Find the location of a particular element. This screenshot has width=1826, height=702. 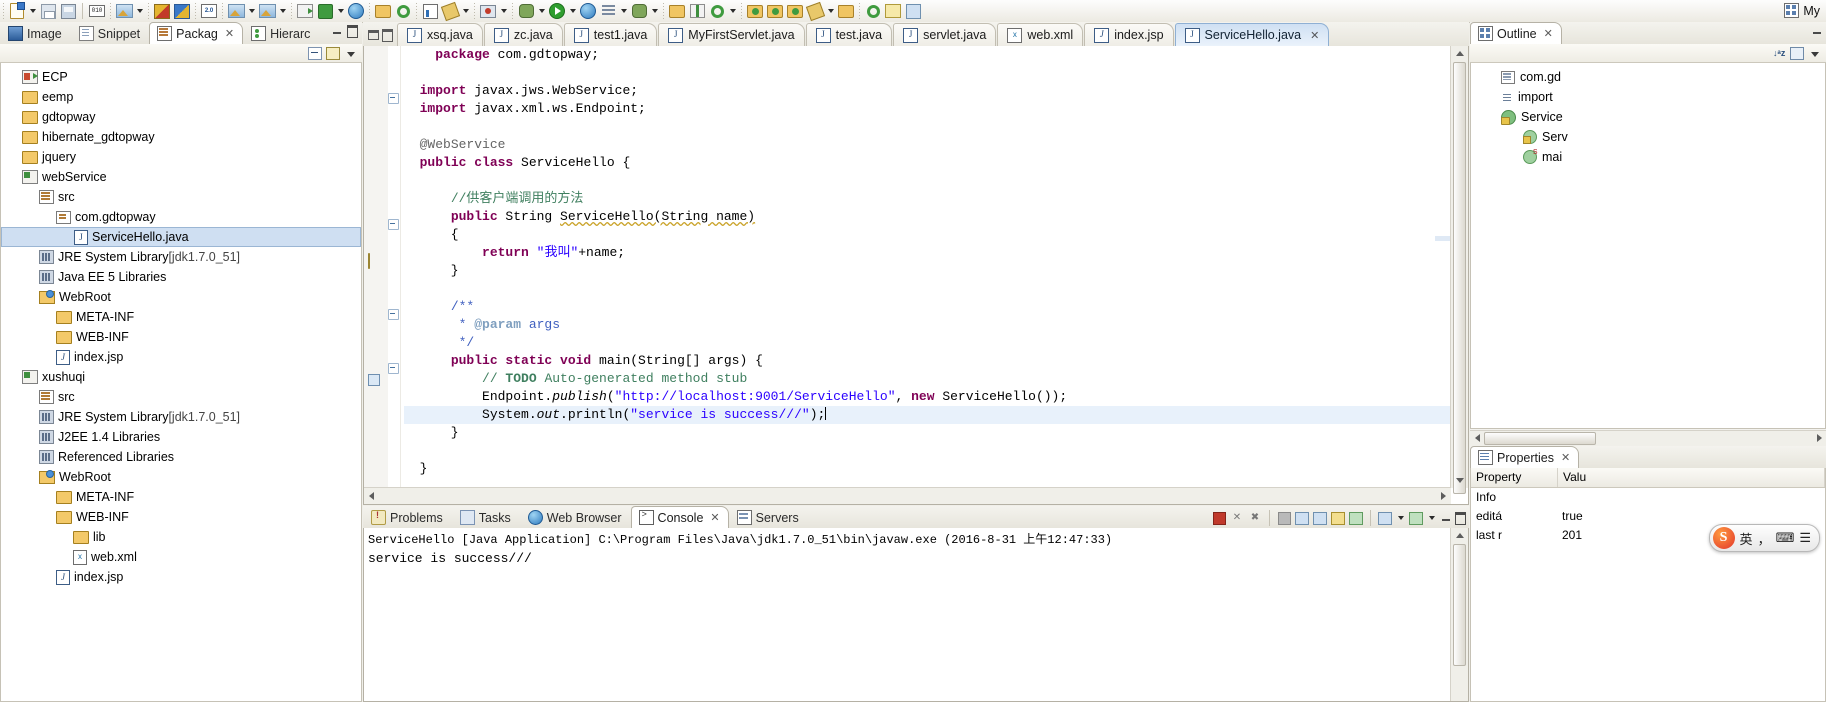

back-history-icon is located at coordinates (873, 11).